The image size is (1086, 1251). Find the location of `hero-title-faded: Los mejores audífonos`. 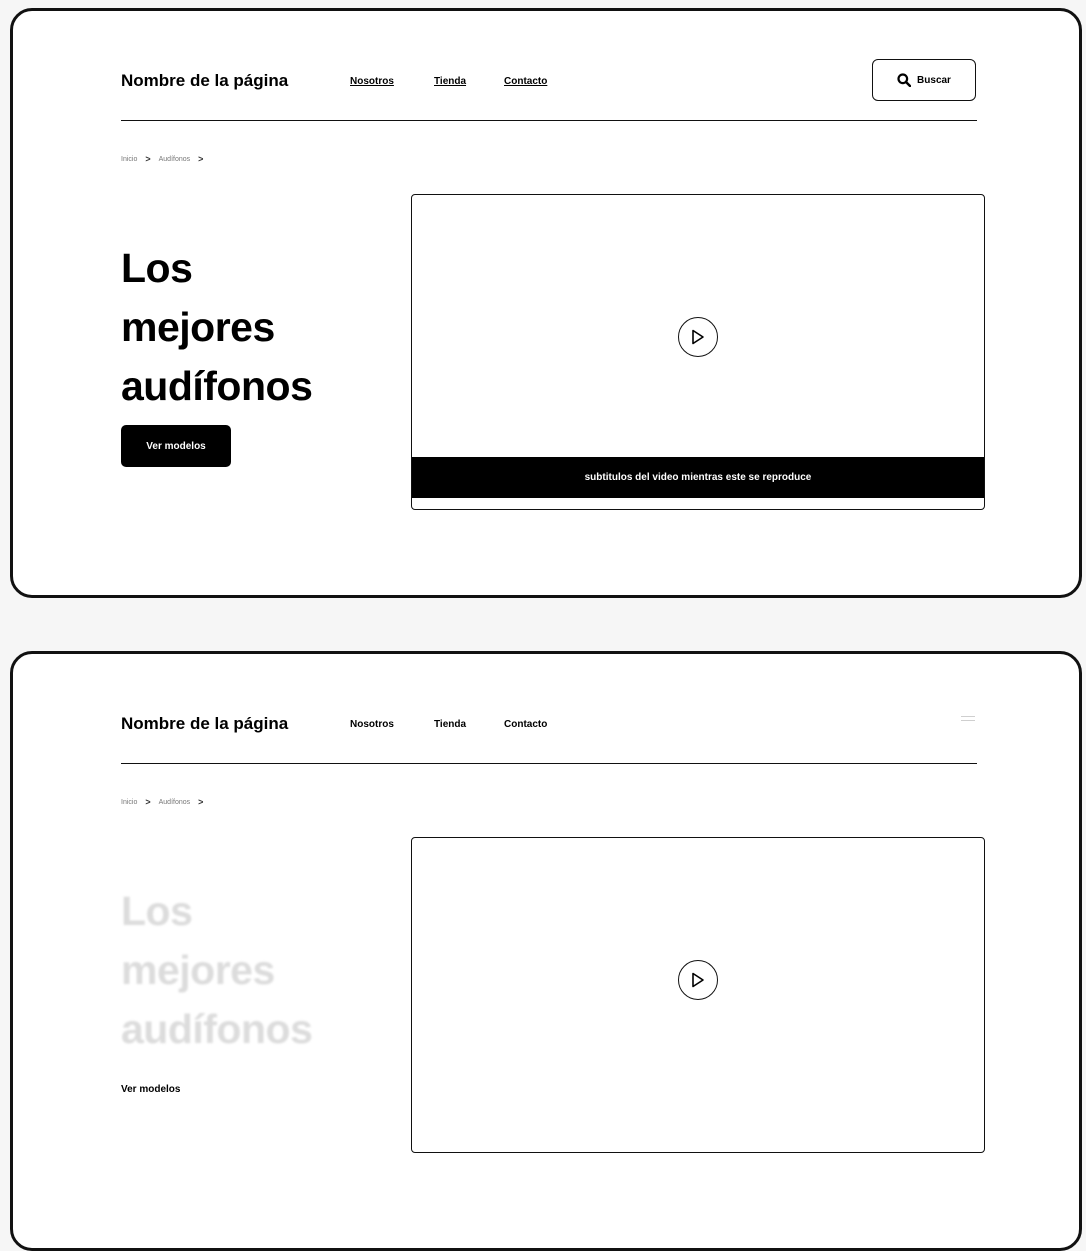

hero-title-faded: Los mejores audífonos is located at coordinates (217, 970).